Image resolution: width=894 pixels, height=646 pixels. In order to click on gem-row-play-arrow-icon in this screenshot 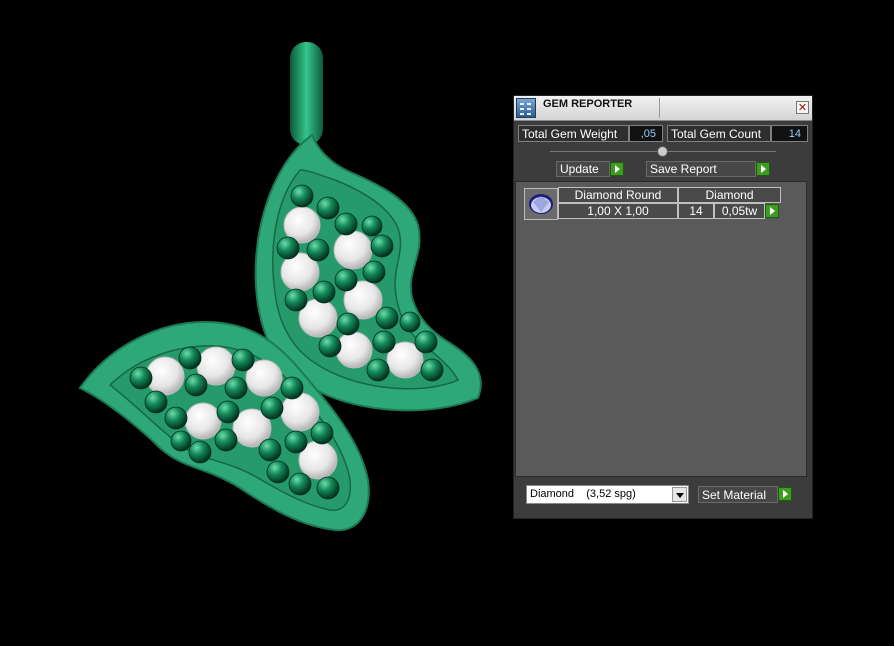, I will do `click(772, 211)`.